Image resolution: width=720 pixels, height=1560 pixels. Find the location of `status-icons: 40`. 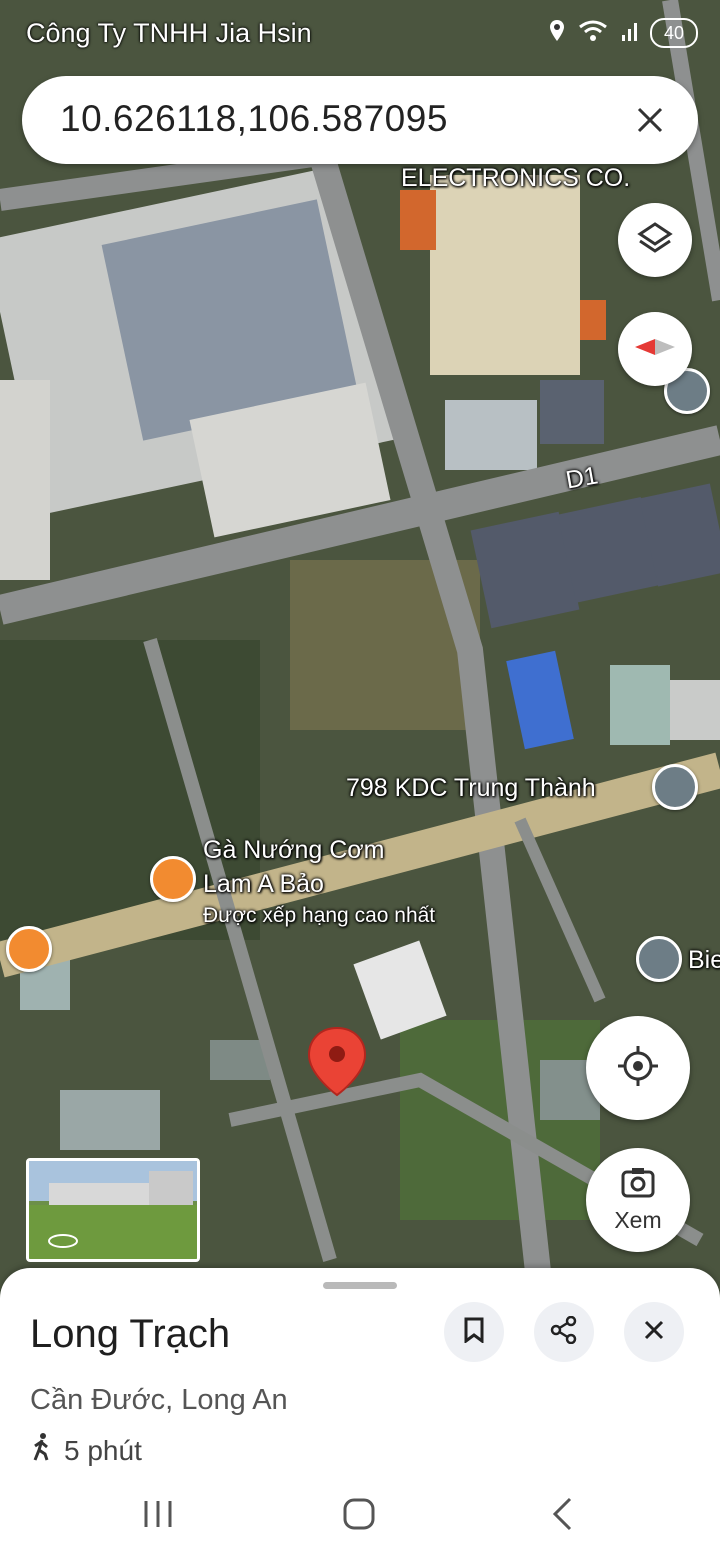

status-icons: 40 is located at coordinates (623, 33).